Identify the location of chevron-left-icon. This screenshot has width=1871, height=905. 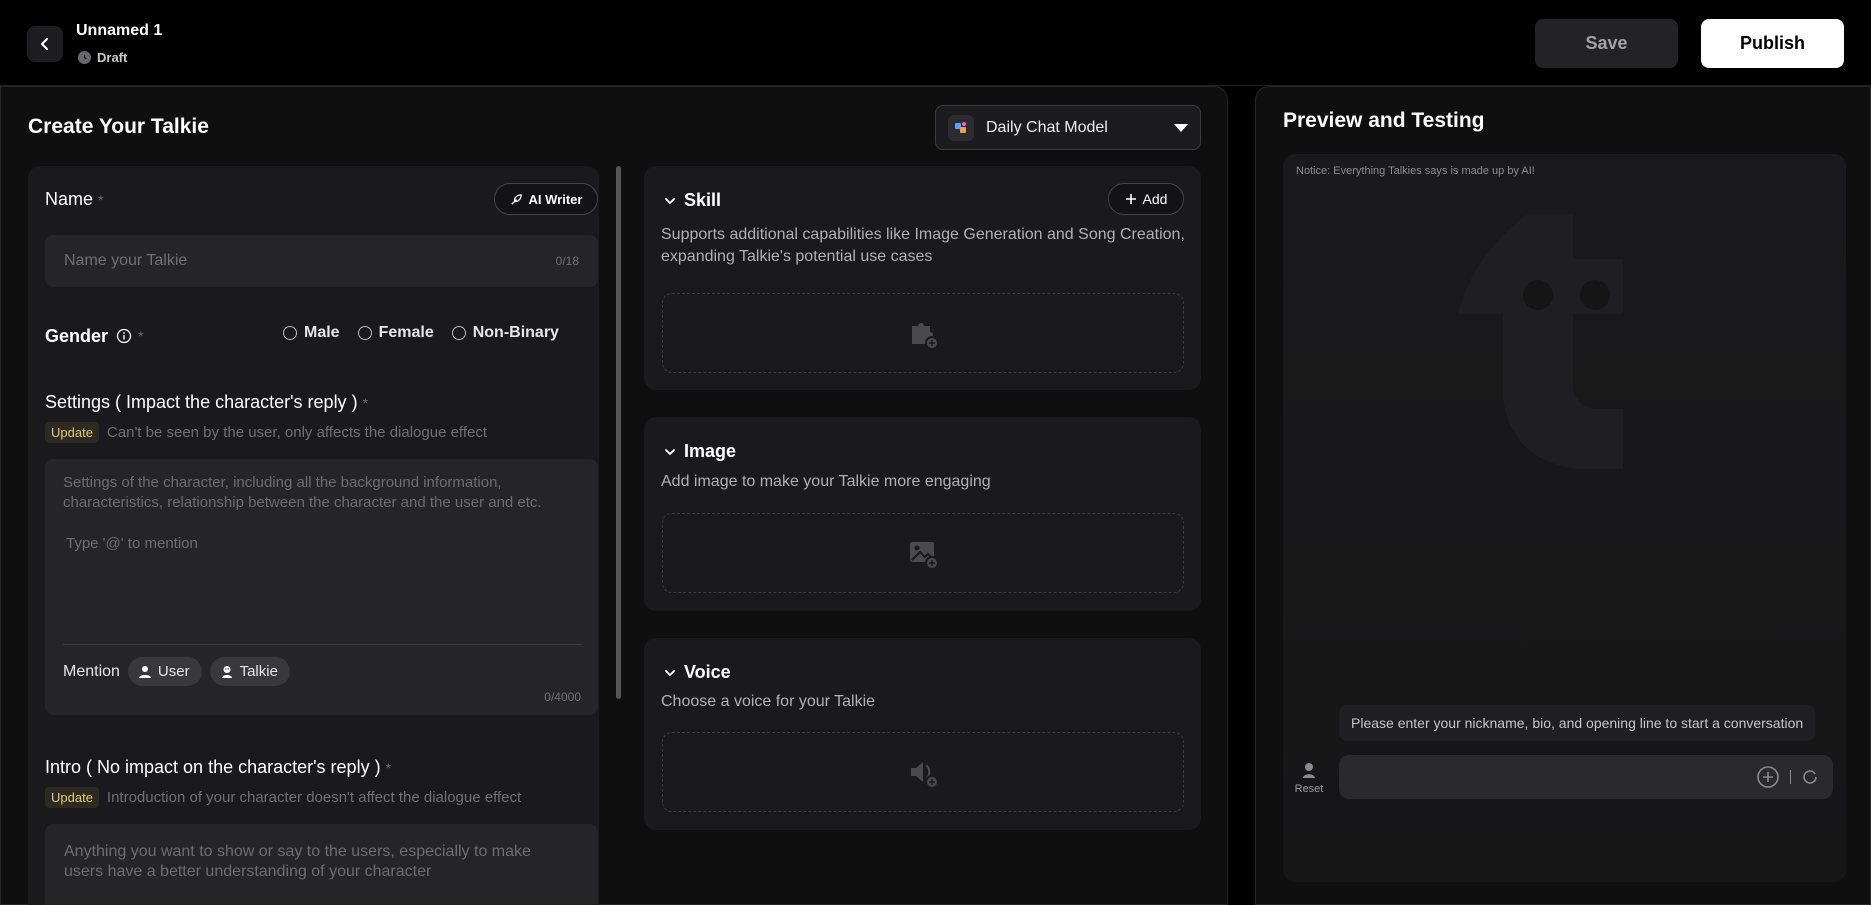
(44, 44).